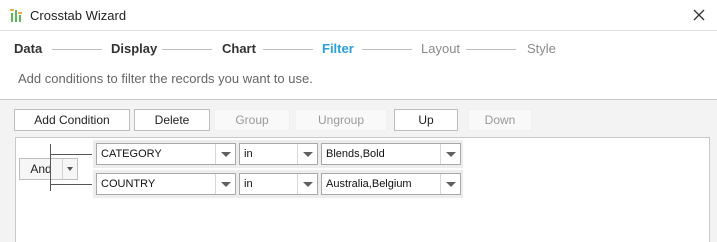 Image resolution: width=717 pixels, height=242 pixels. What do you see at coordinates (166, 184) in the screenshot?
I see `field-select: COUNTRY` at bounding box center [166, 184].